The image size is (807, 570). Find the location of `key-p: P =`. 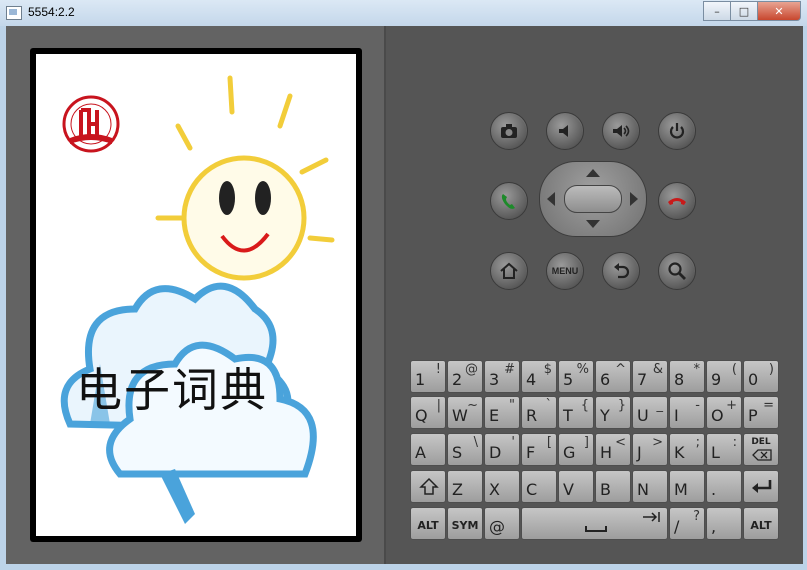

key-p: P = is located at coordinates (761, 412).